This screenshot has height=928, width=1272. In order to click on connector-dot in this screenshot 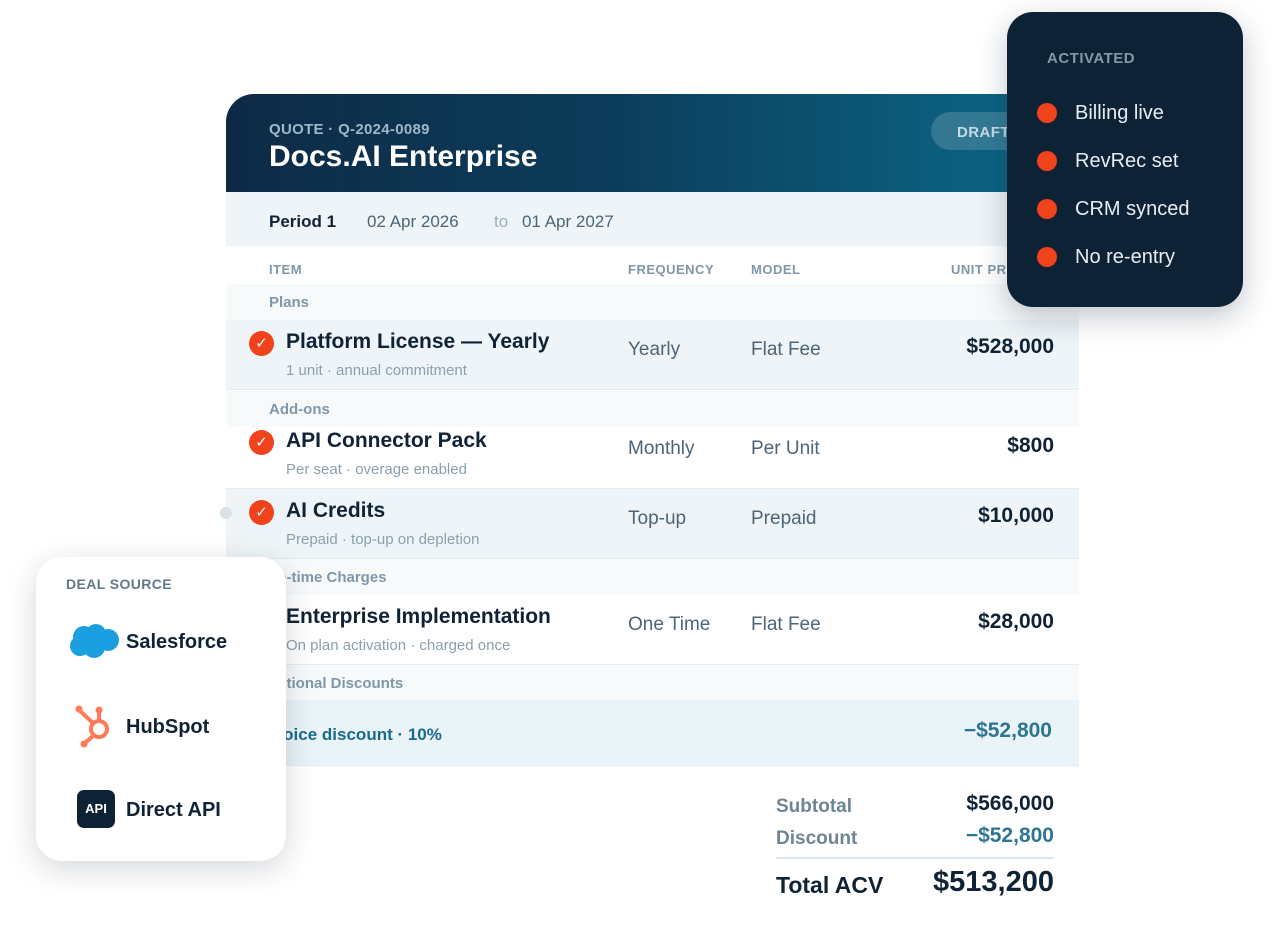, I will do `click(226, 513)`.